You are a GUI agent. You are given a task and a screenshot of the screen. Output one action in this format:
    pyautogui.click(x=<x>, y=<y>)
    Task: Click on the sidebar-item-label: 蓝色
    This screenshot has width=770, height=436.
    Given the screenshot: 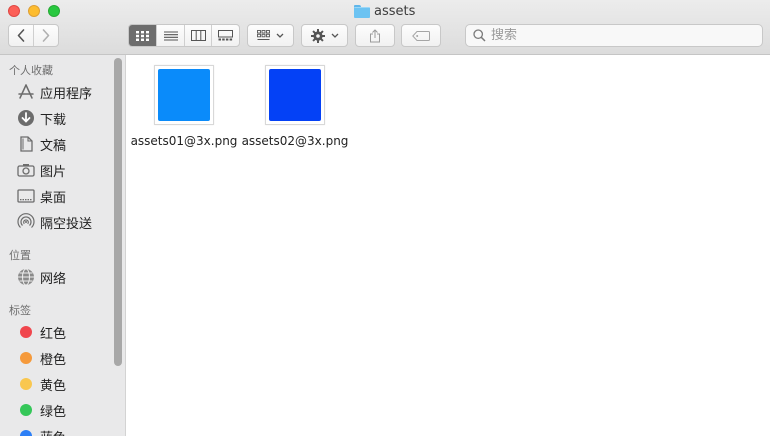 What is the action you would take?
    pyautogui.click(x=53, y=431)
    